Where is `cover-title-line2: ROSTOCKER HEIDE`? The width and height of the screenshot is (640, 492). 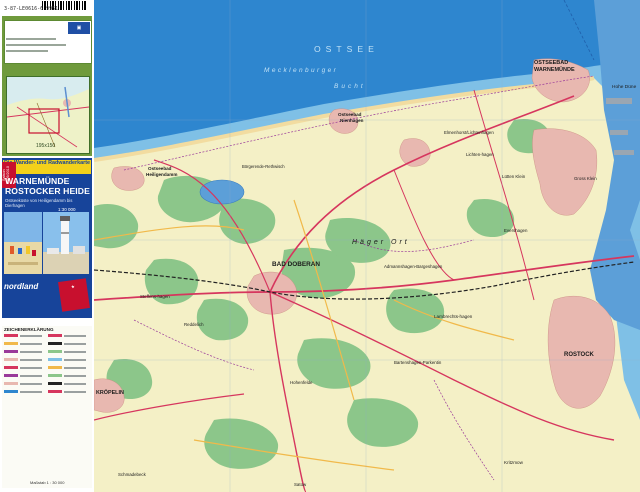
cover-title-line2: ROSTOCKER HEIDE is located at coordinates (47, 190).